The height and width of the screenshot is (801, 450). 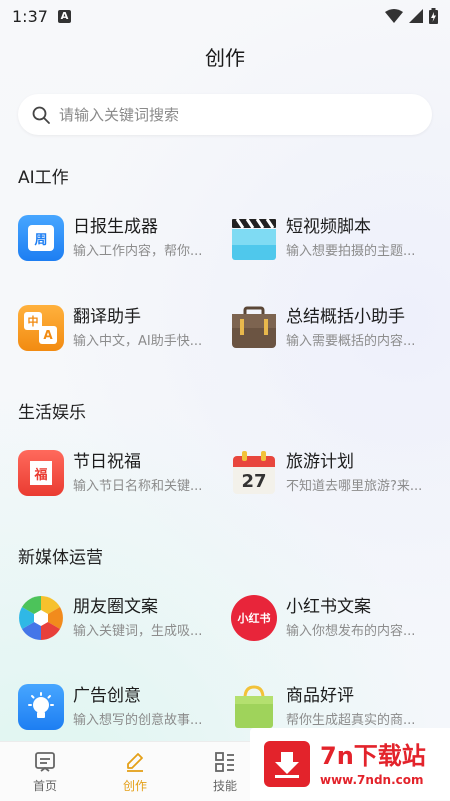 What do you see at coordinates (134, 786) in the screenshot?
I see `nav-label-create: 创作` at bounding box center [134, 786].